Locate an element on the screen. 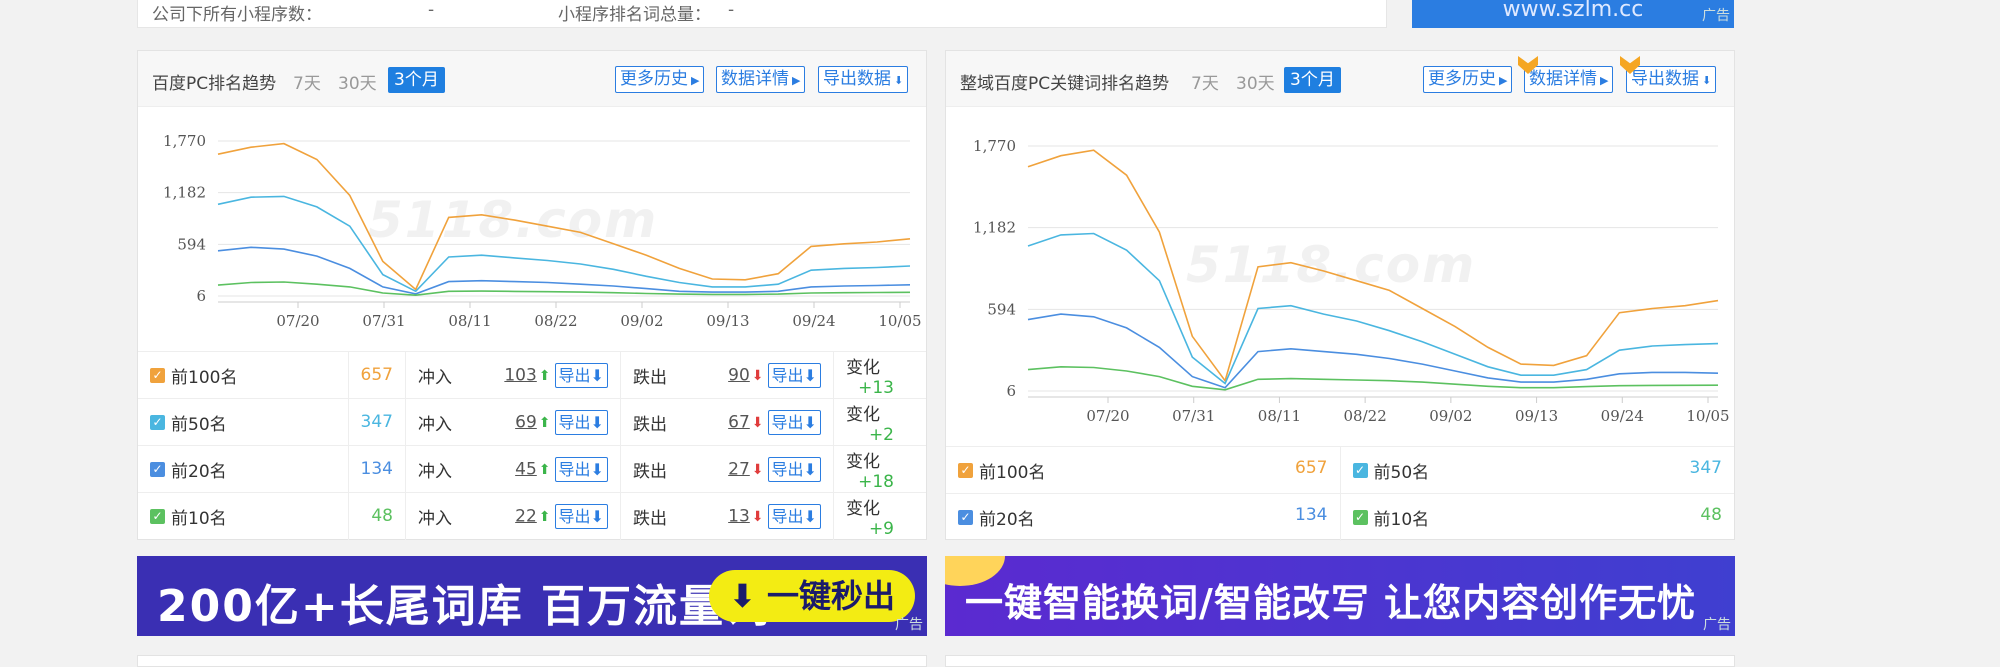  one-click-button: ⬇ 一键秒出 is located at coordinates (812, 596).